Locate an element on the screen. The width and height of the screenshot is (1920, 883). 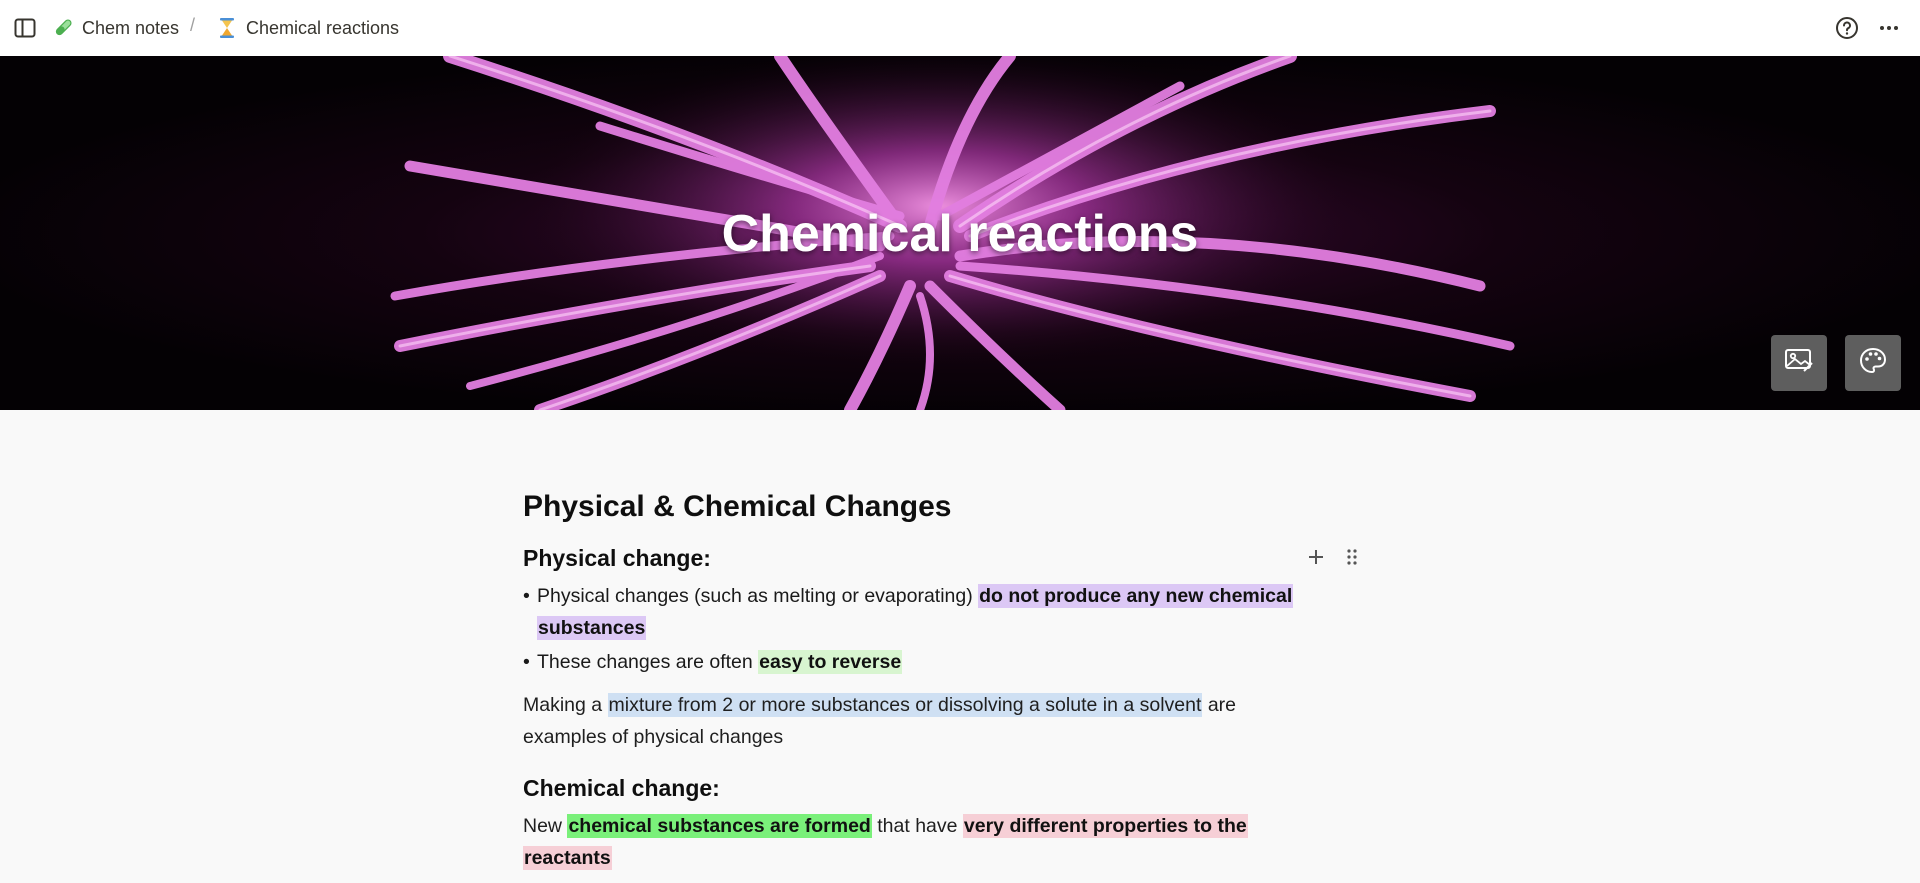
text-plain: that have is located at coordinates (917, 826).